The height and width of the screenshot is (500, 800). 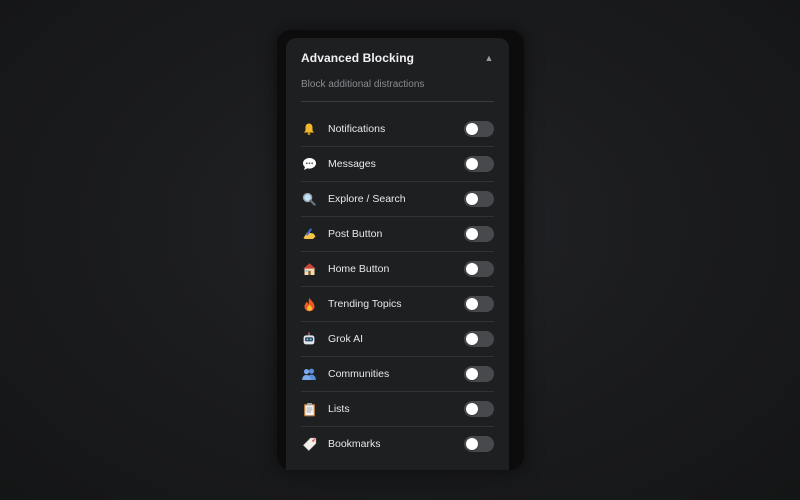 I want to click on item-label: Home Button, so click(x=359, y=269).